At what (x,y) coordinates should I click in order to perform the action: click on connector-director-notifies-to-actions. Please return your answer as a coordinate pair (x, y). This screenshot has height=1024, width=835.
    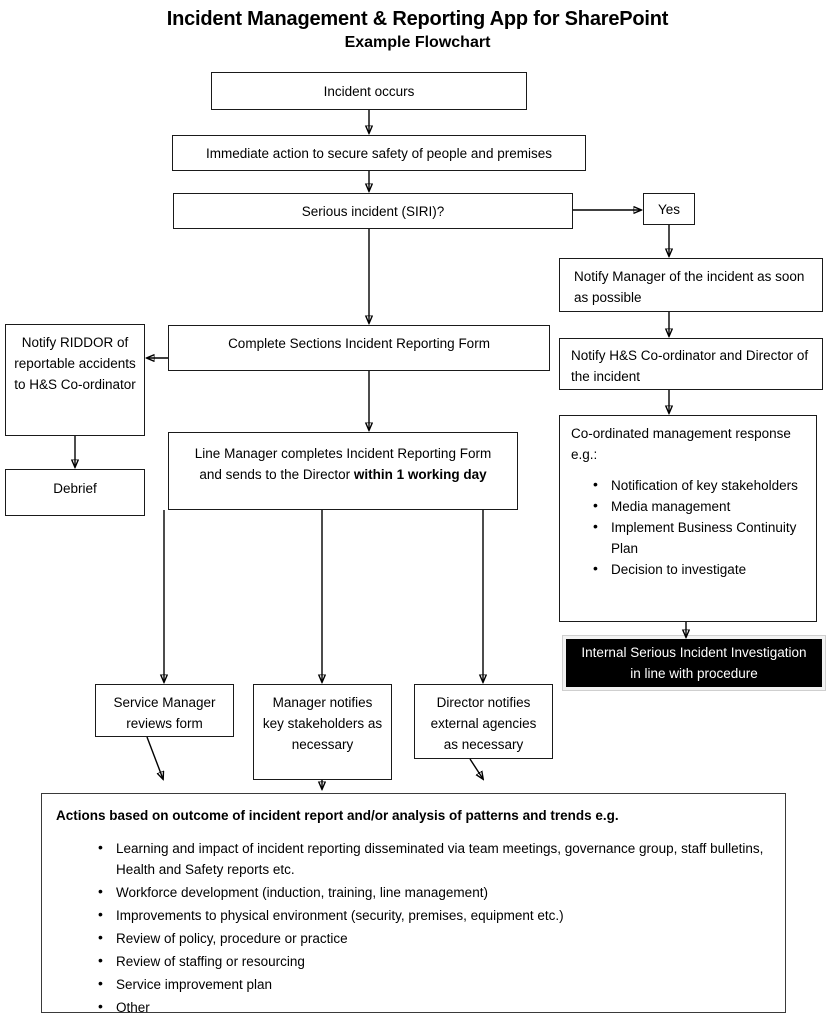
    Looking at the image, I should click on (476, 768).